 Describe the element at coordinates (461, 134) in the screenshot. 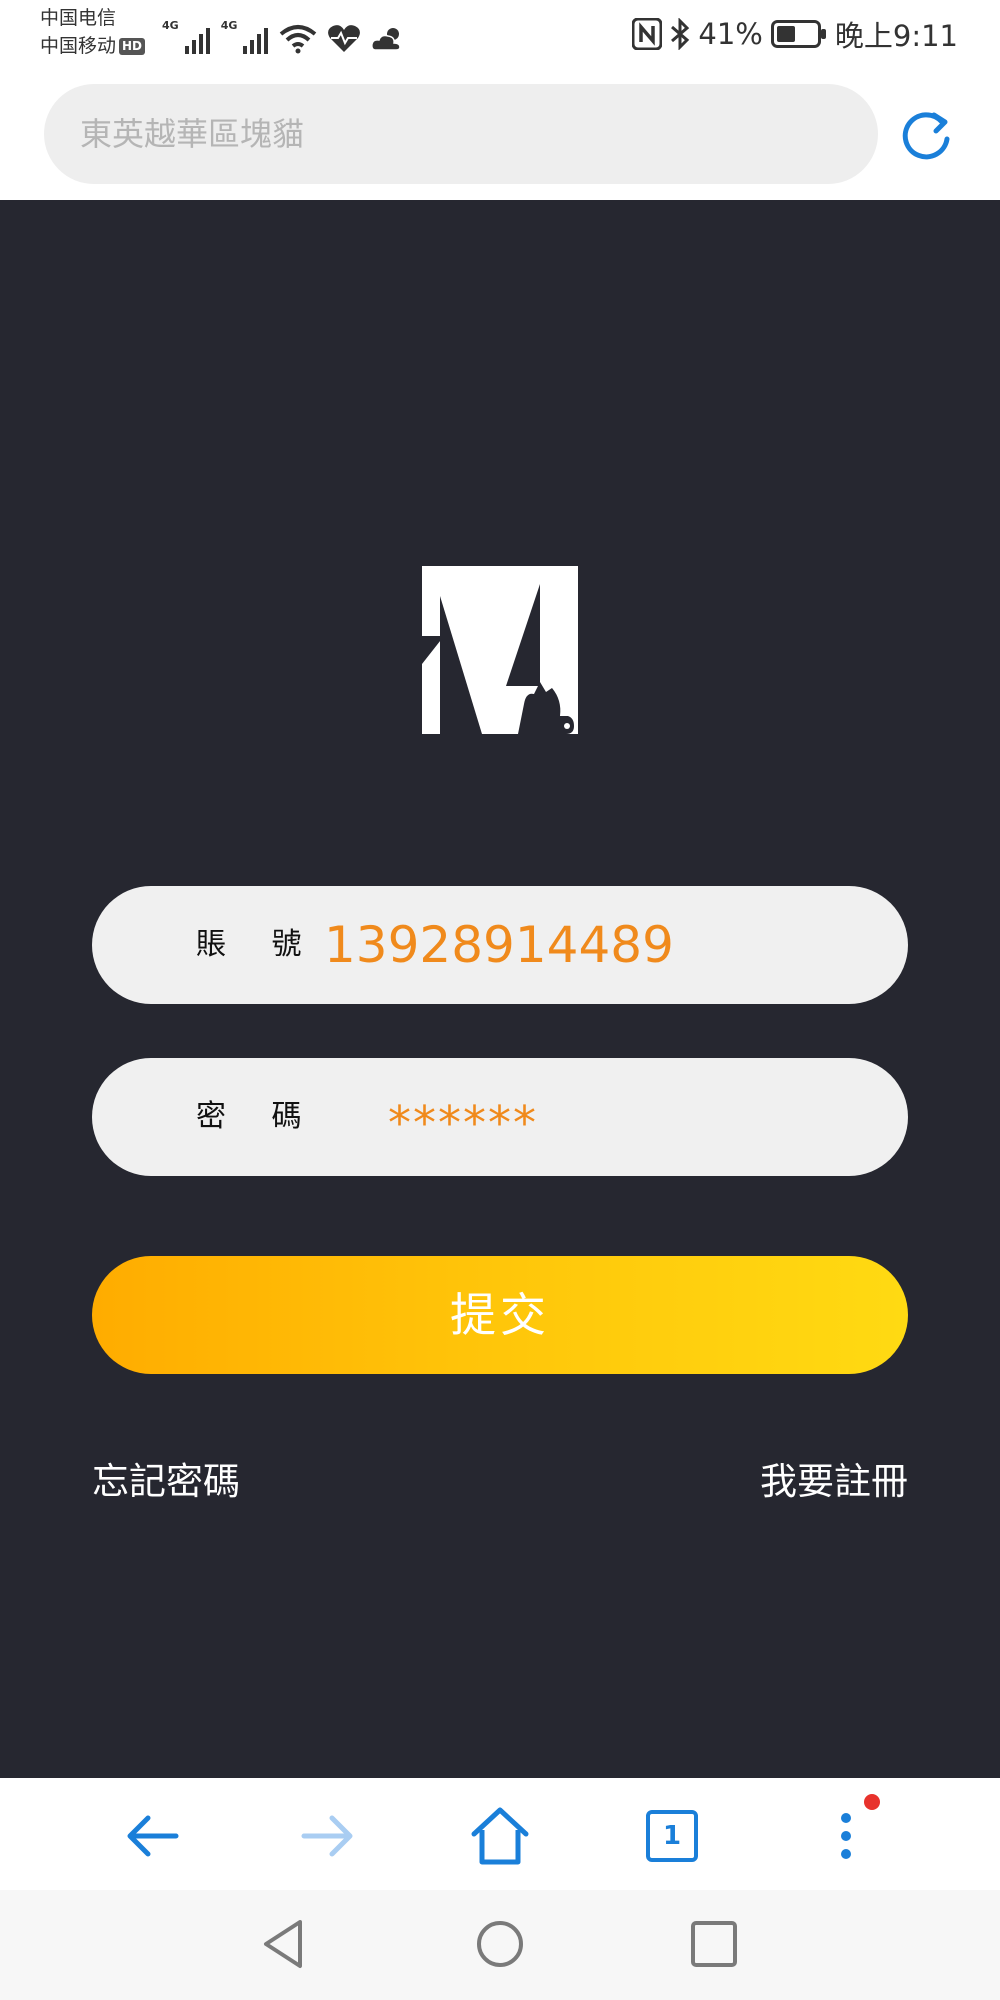

I see `url-input: 東英越華區塊貓` at that location.